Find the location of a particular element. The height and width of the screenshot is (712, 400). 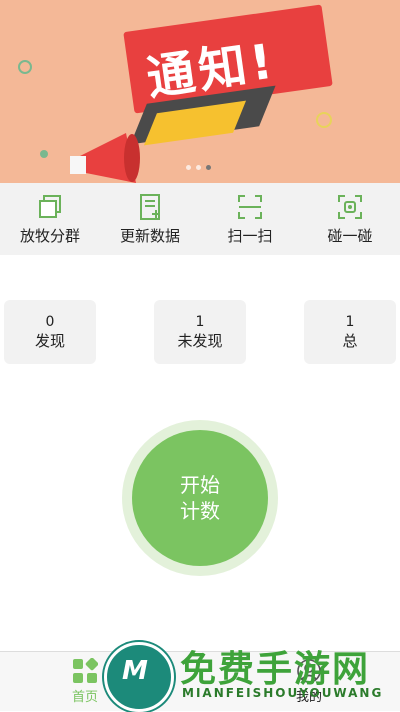

stat-value: 0 is located at coordinates (50, 322).